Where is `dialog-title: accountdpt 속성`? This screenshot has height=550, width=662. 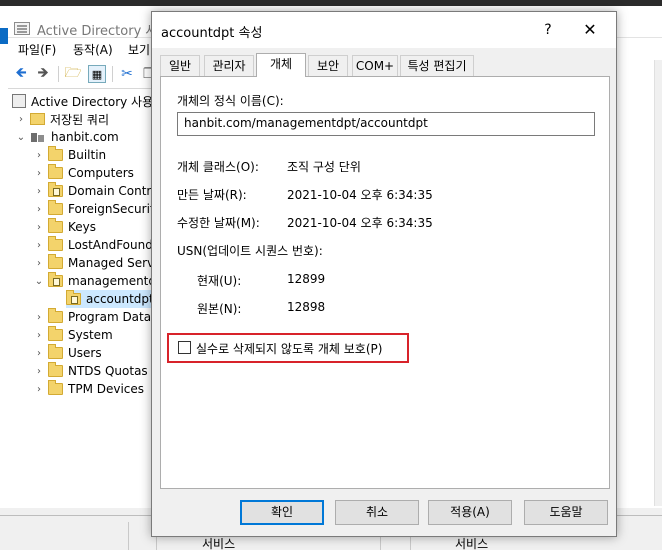 dialog-title: accountdpt 속성 is located at coordinates (212, 33).